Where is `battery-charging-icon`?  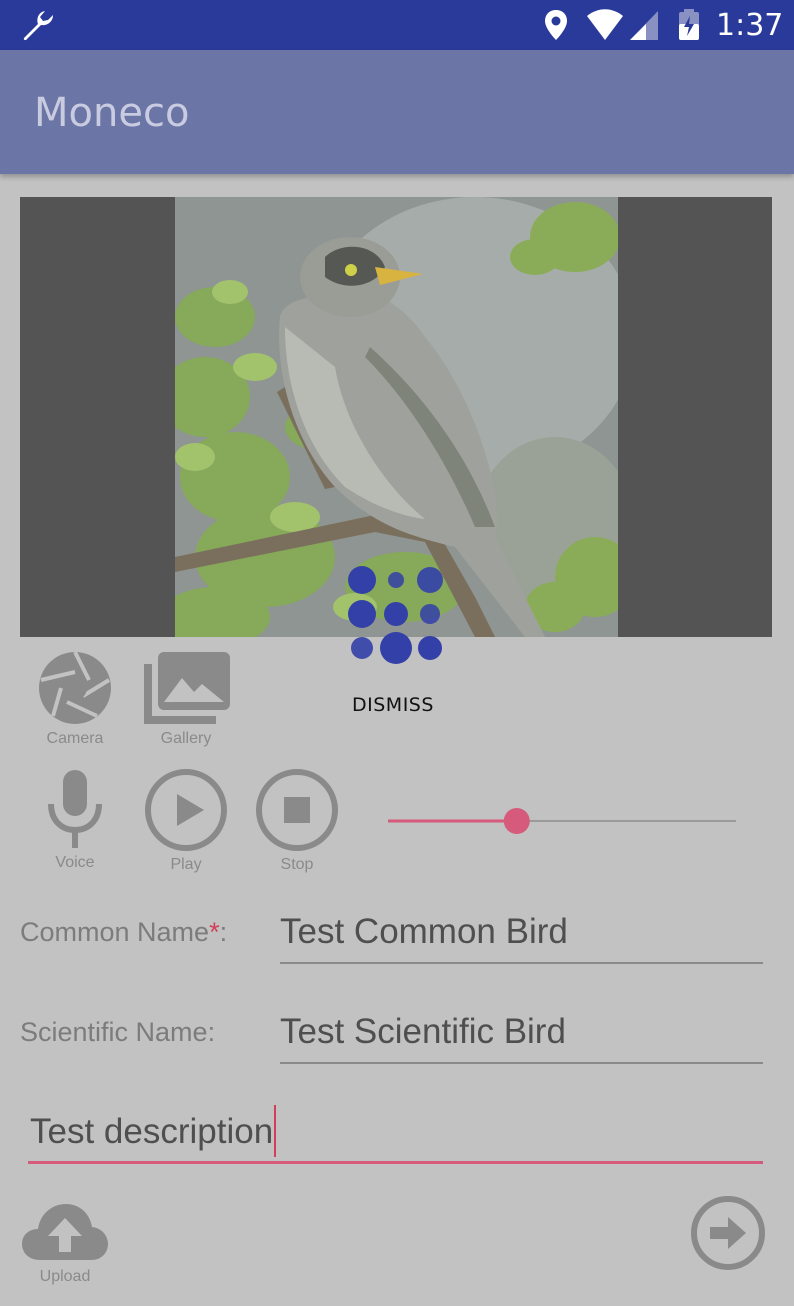
battery-charging-icon is located at coordinates (689, 24).